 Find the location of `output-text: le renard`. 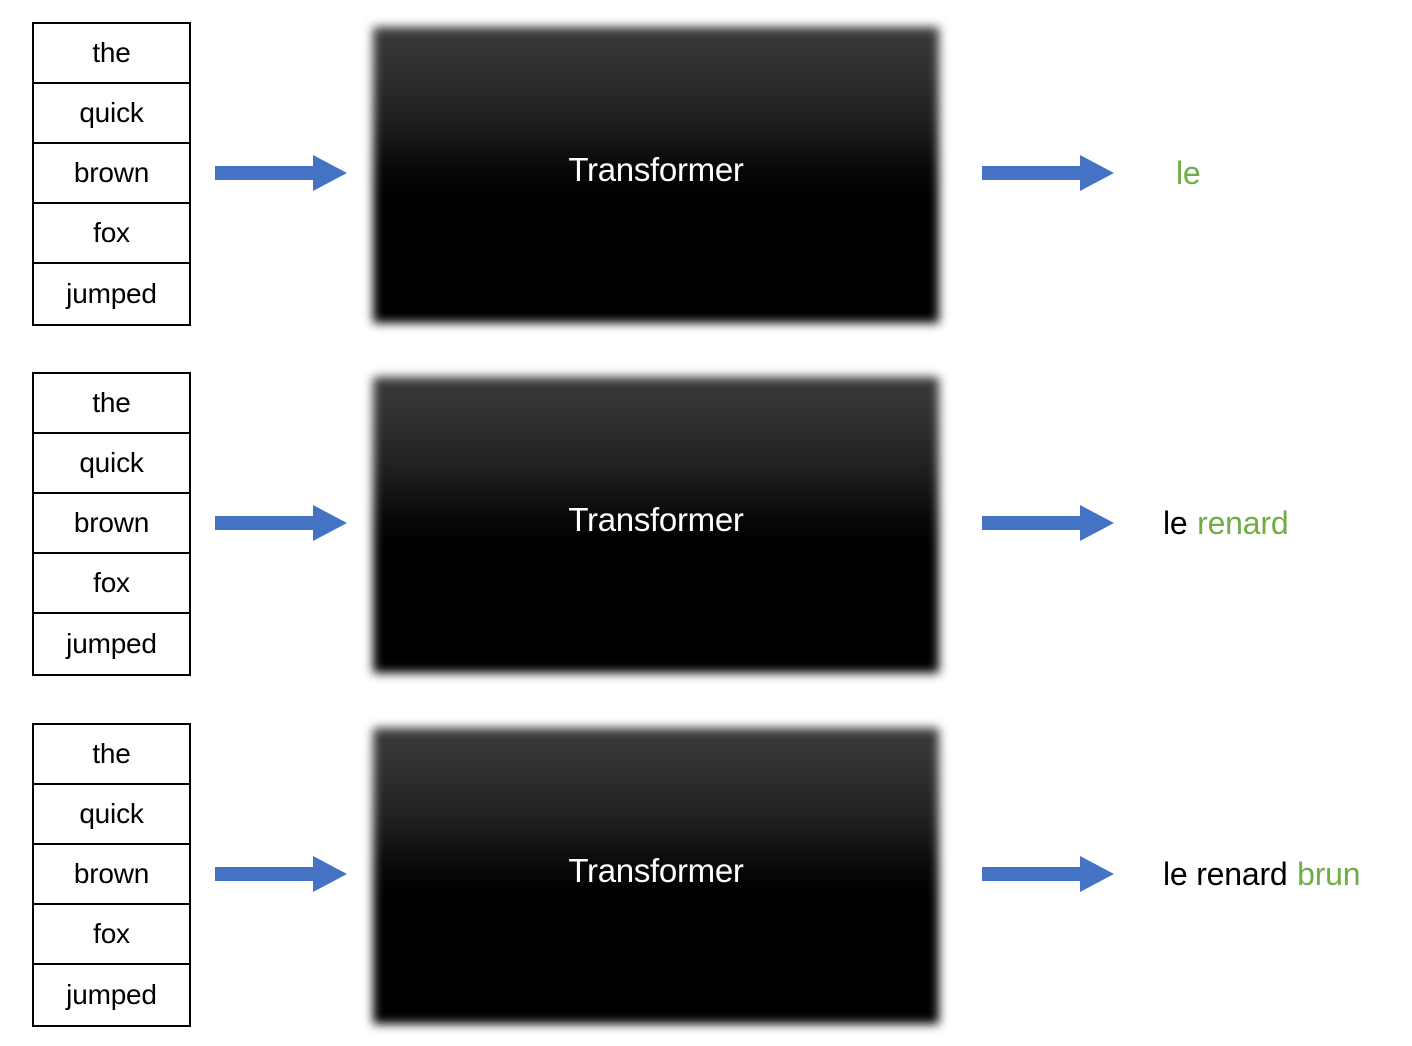

output-text: le renard is located at coordinates (1226, 523).